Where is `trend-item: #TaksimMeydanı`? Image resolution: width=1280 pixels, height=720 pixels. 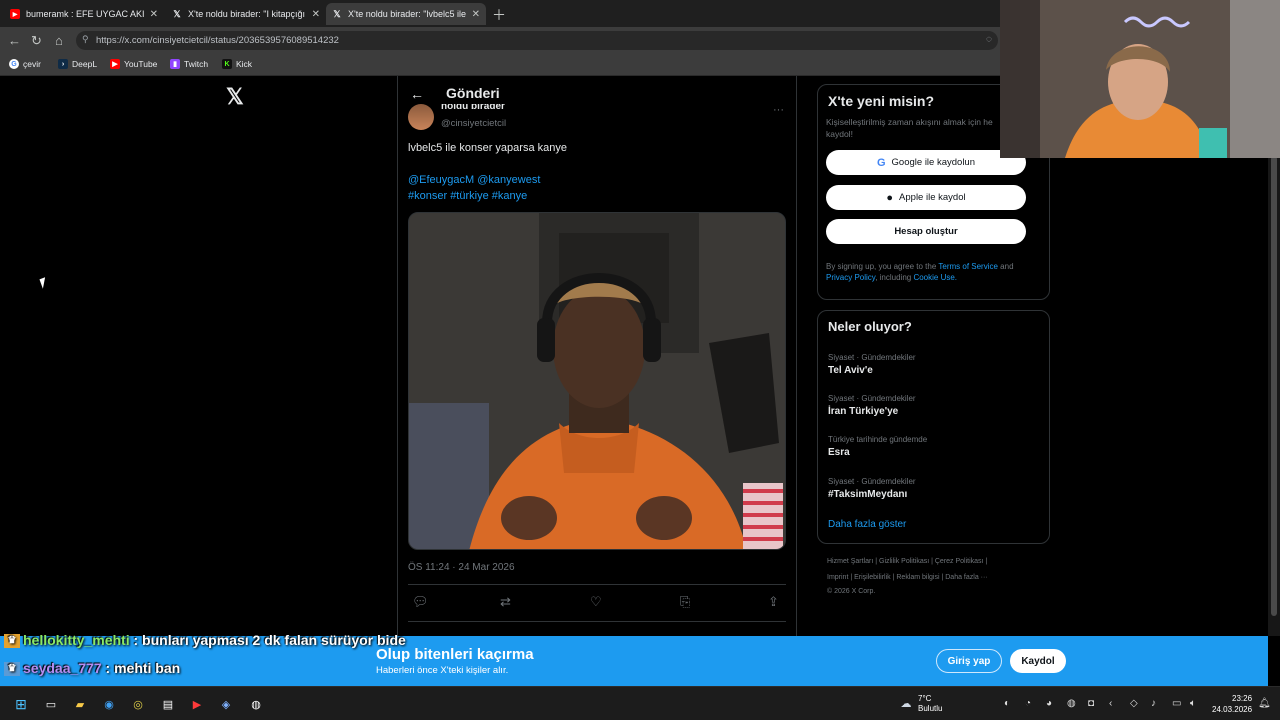 trend-item: #TaksimMeydanı is located at coordinates (867, 494).